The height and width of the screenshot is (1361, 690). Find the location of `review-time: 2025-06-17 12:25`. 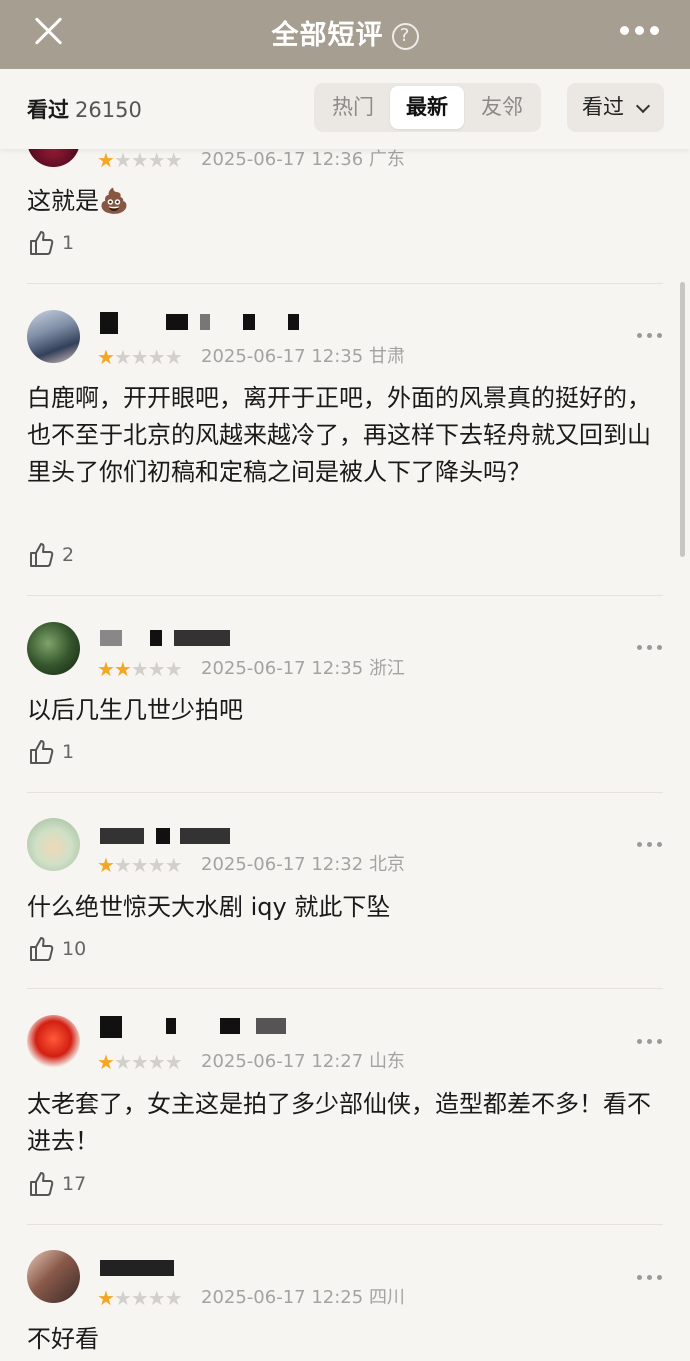

review-time: 2025-06-17 12:25 is located at coordinates (282, 1297).